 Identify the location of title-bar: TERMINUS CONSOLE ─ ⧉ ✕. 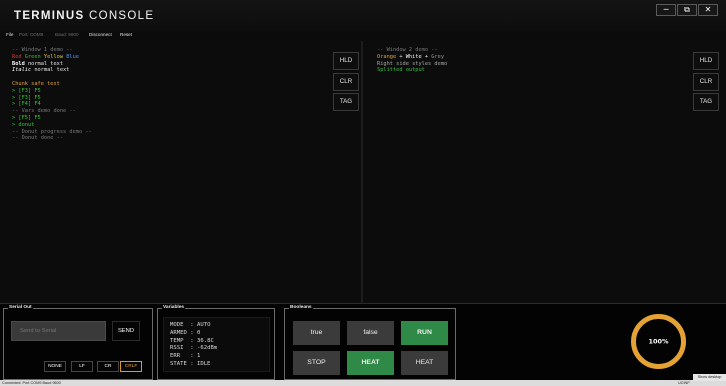
(363, 15).